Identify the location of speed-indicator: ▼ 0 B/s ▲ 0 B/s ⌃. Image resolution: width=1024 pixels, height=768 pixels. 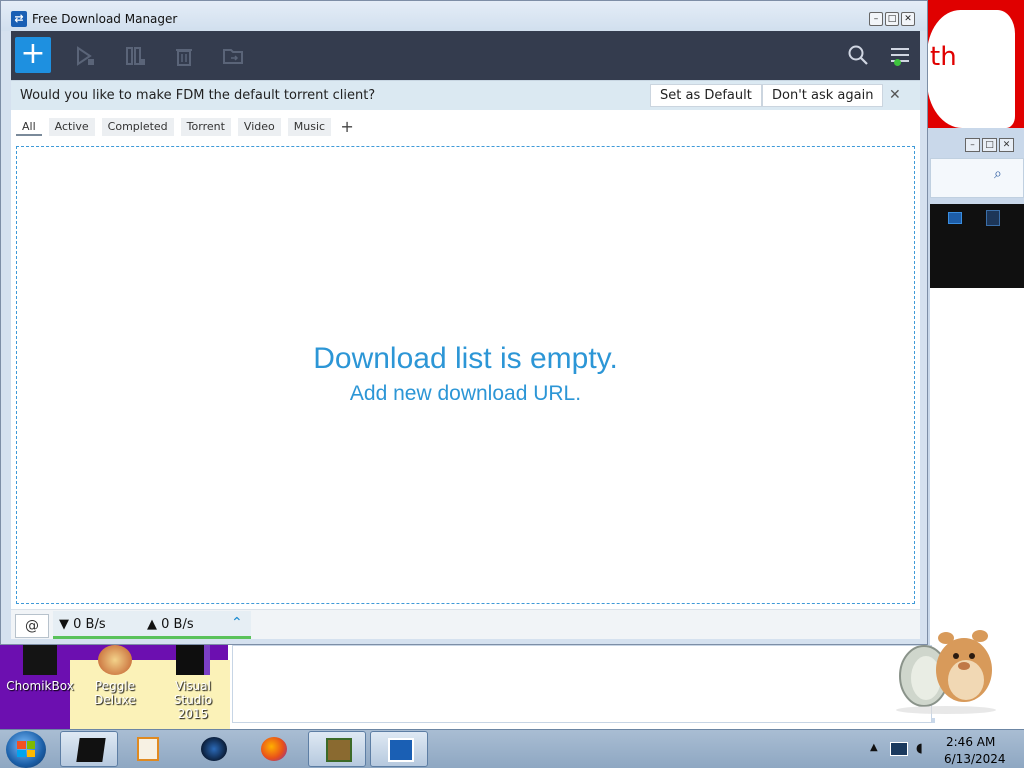
(152, 625).